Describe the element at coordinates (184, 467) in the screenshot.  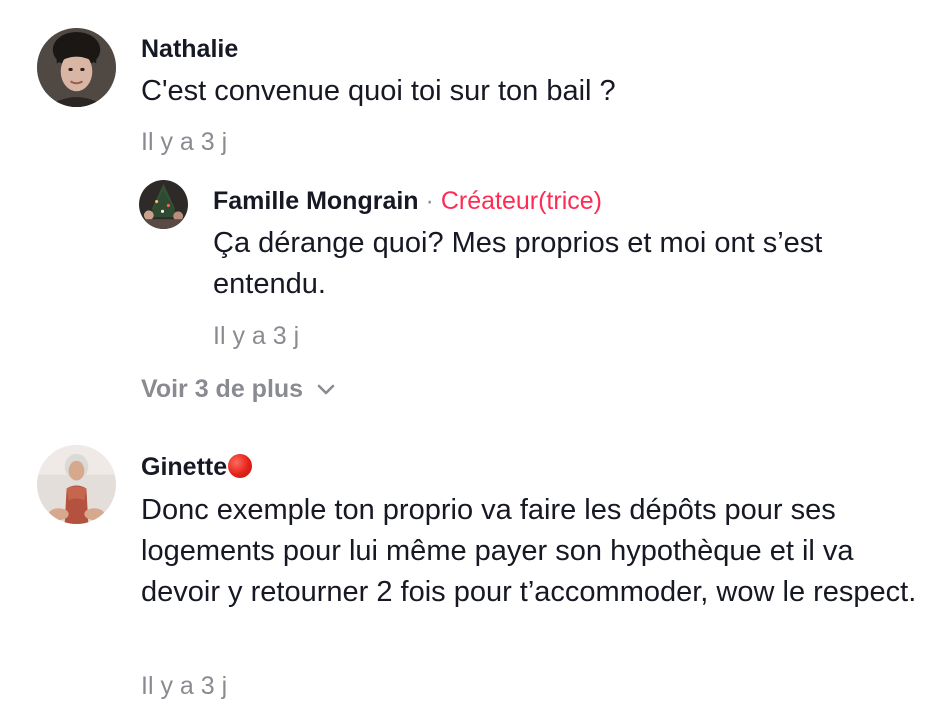
I see `username: Ginette` at that location.